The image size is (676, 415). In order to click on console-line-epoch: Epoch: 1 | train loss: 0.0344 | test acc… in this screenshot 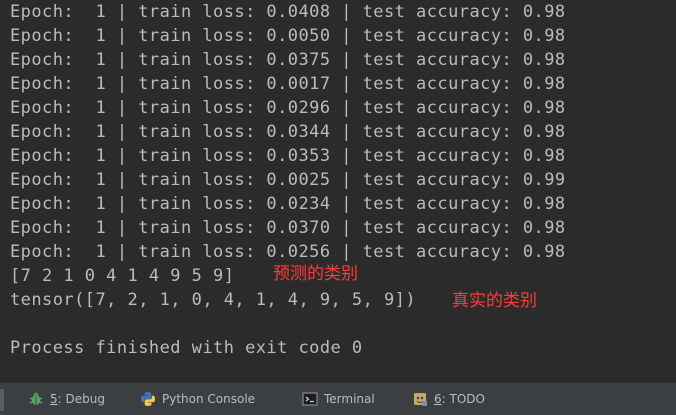, I will do `click(288, 132)`.